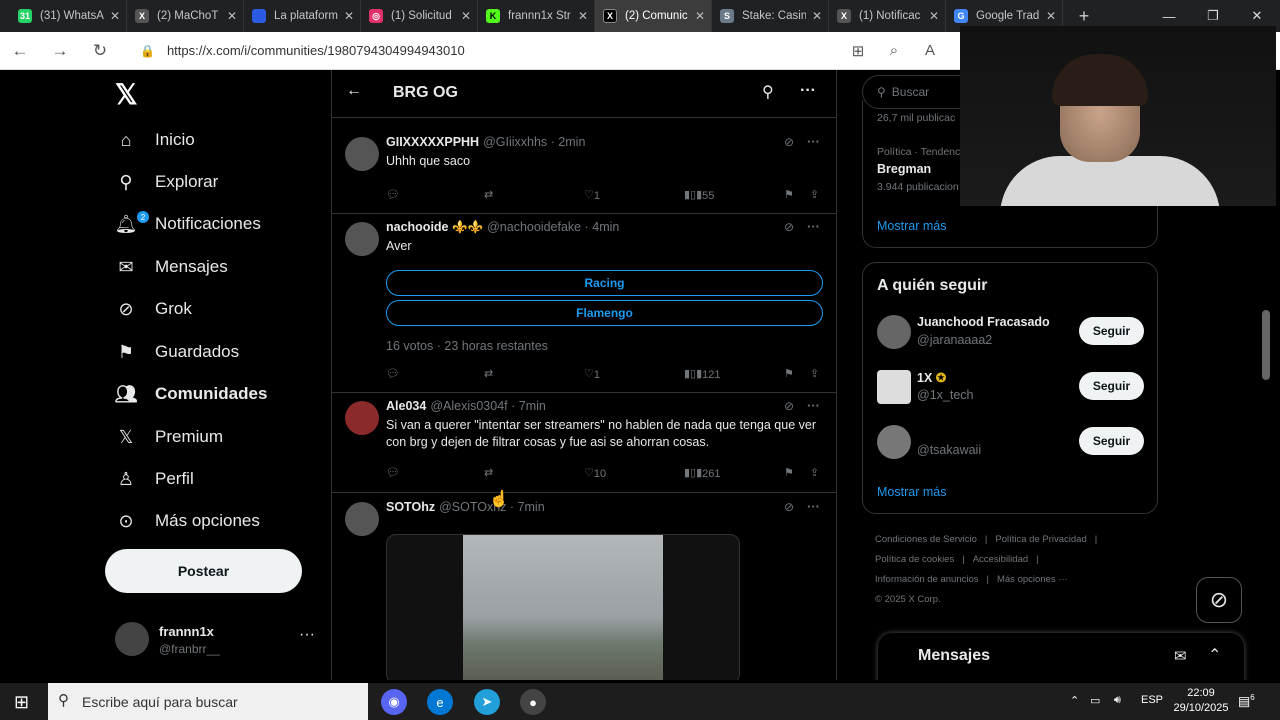 The height and width of the screenshot is (720, 1280). What do you see at coordinates (203, 571) in the screenshot?
I see `post-button: Postear` at bounding box center [203, 571].